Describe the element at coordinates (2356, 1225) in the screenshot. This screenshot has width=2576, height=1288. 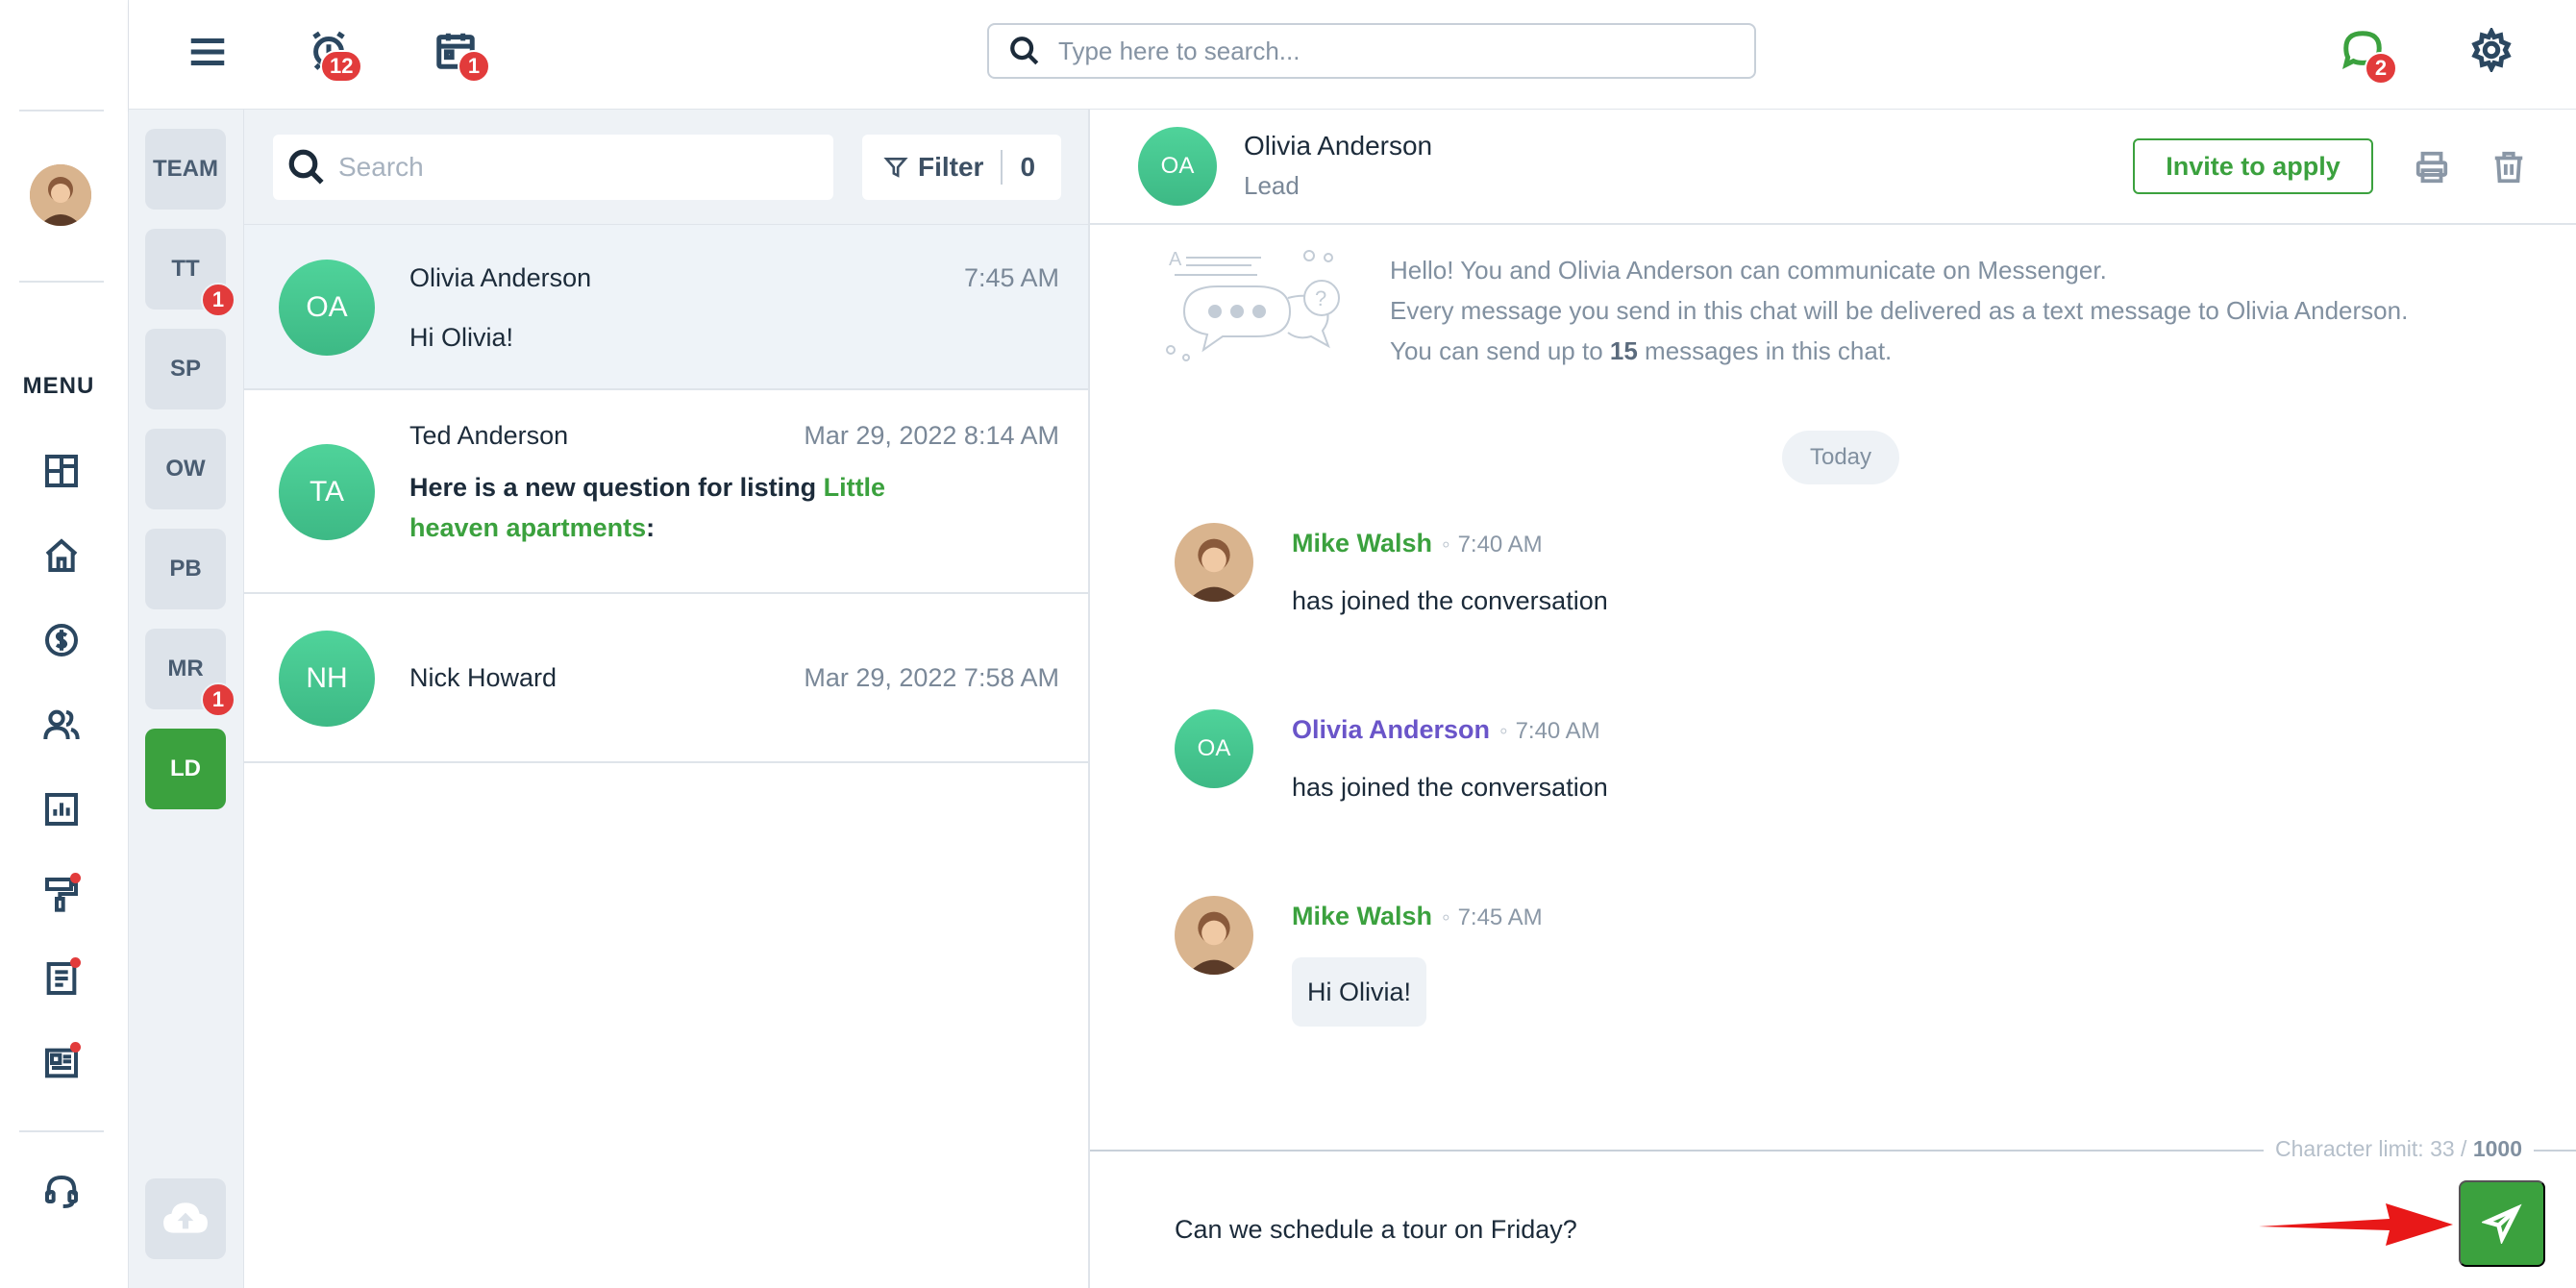
I see `red-arrow-icon` at that location.